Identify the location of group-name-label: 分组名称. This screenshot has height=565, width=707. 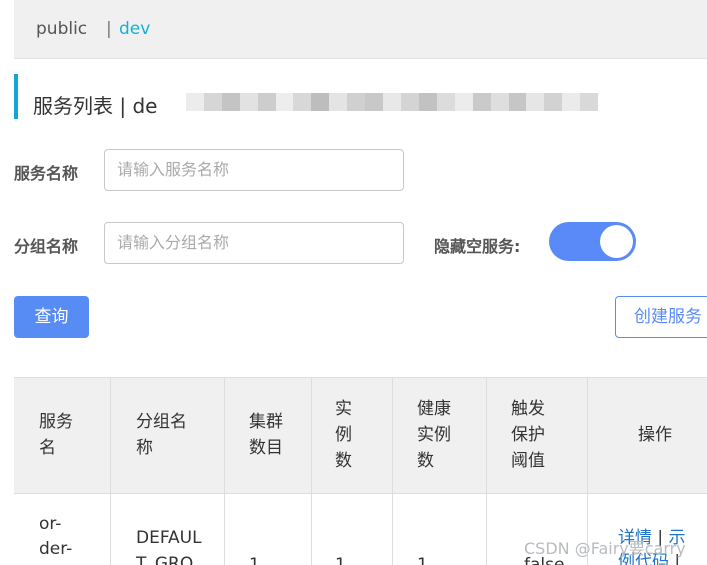
(46, 246).